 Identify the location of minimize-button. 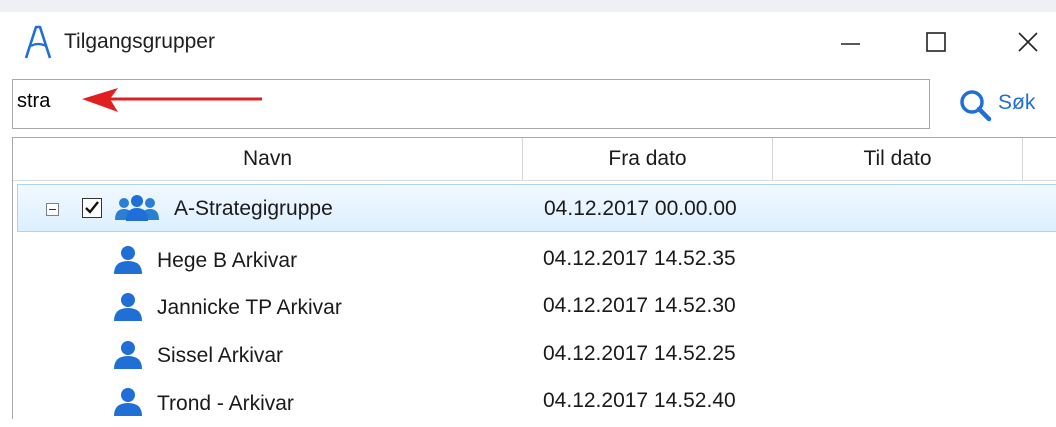
(850, 41).